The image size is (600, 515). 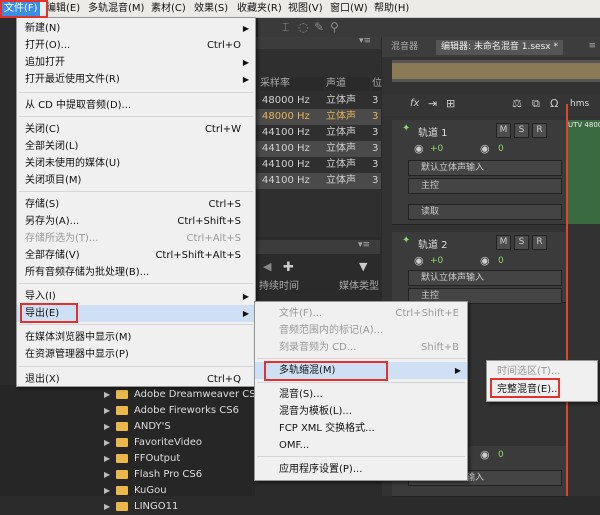 I want to click on panel-menu-icon: ≡, so click(x=592, y=46).